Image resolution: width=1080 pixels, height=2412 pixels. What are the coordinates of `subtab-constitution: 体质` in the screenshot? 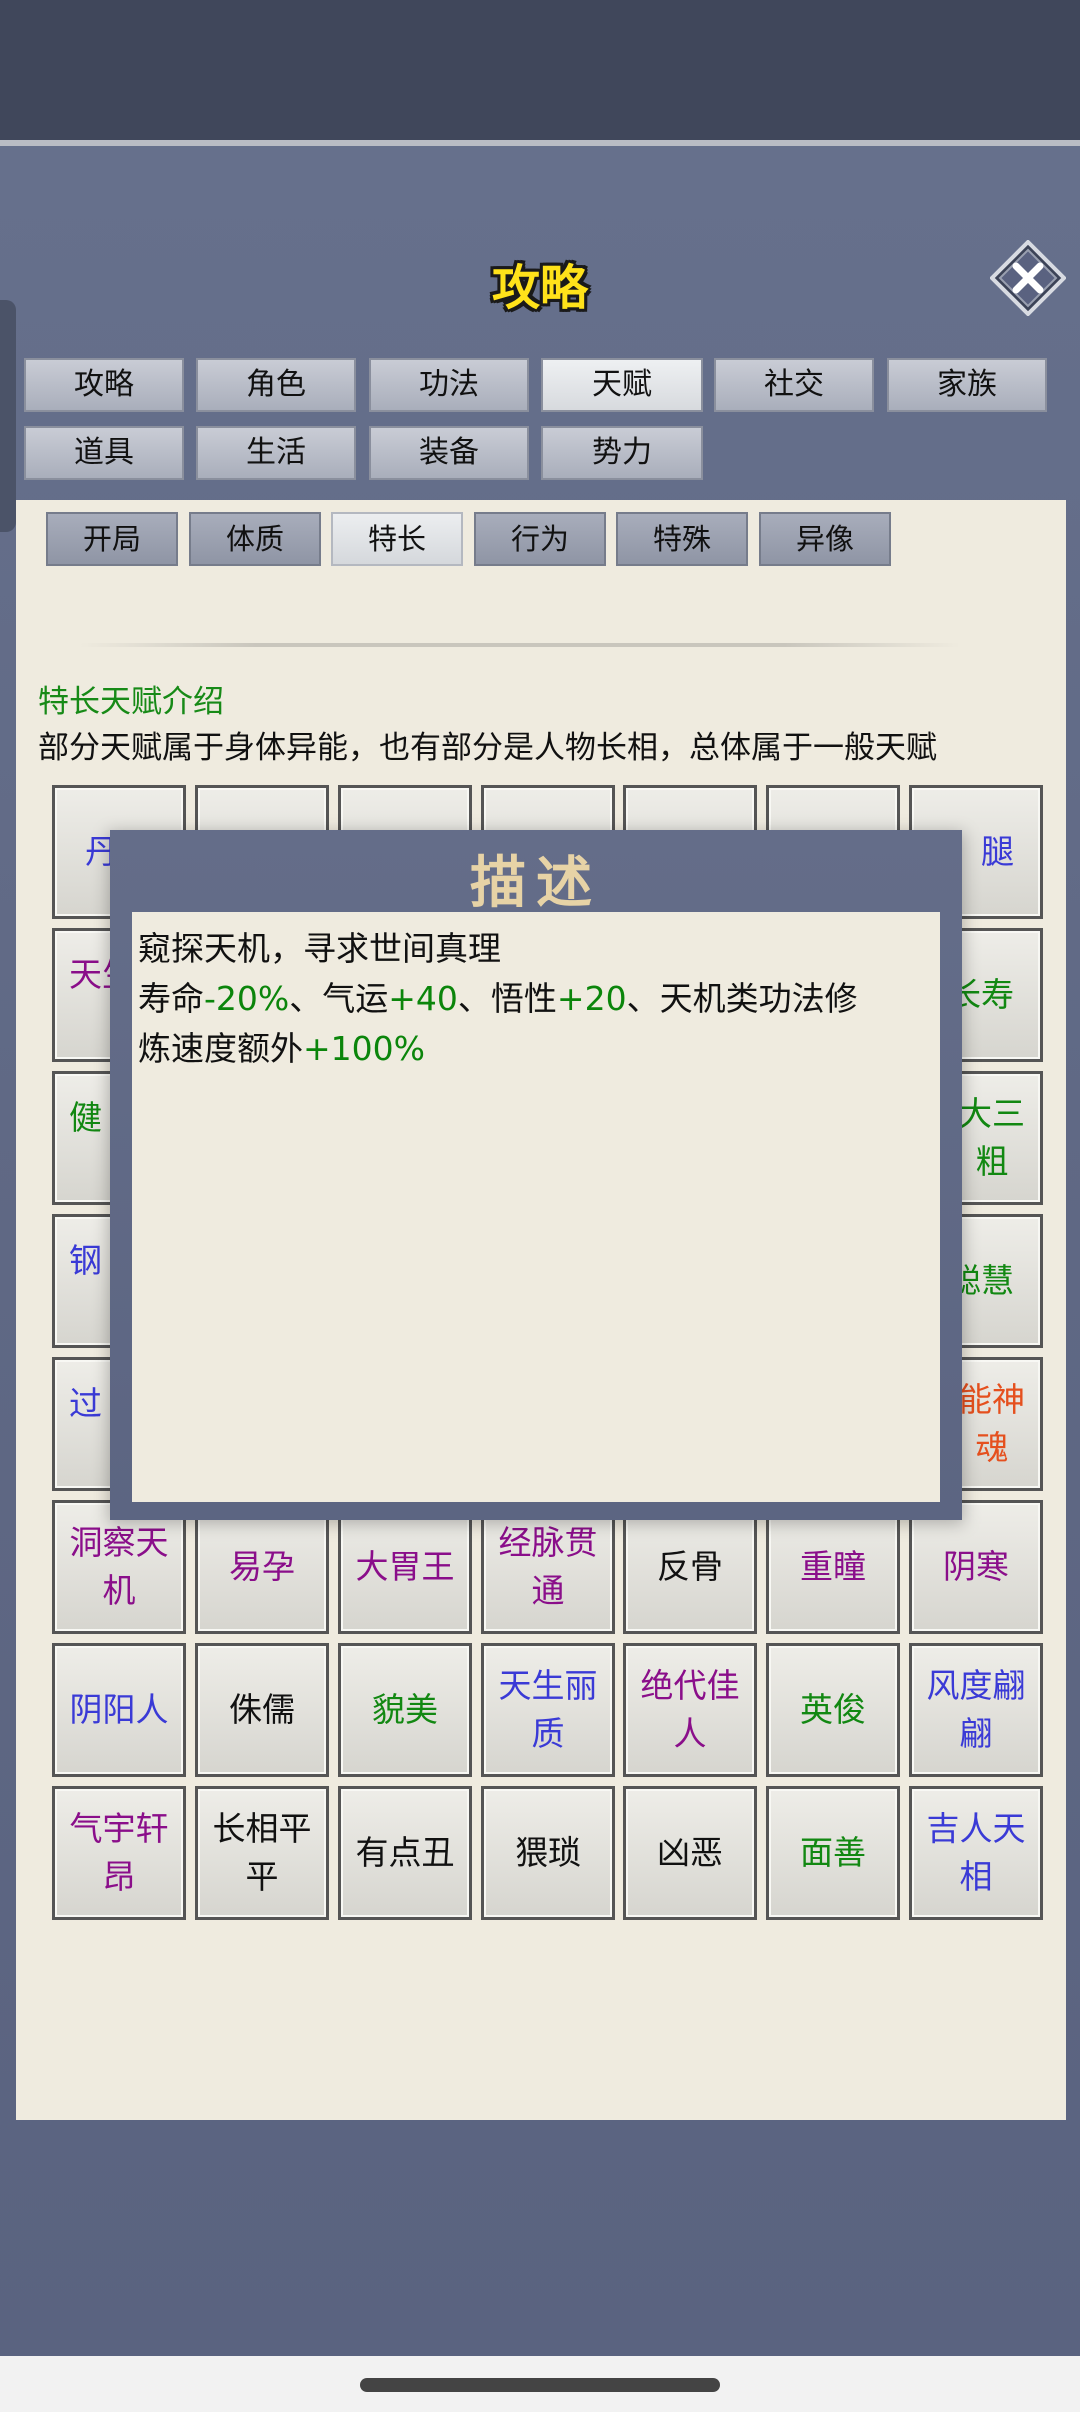 It's located at (255, 539).